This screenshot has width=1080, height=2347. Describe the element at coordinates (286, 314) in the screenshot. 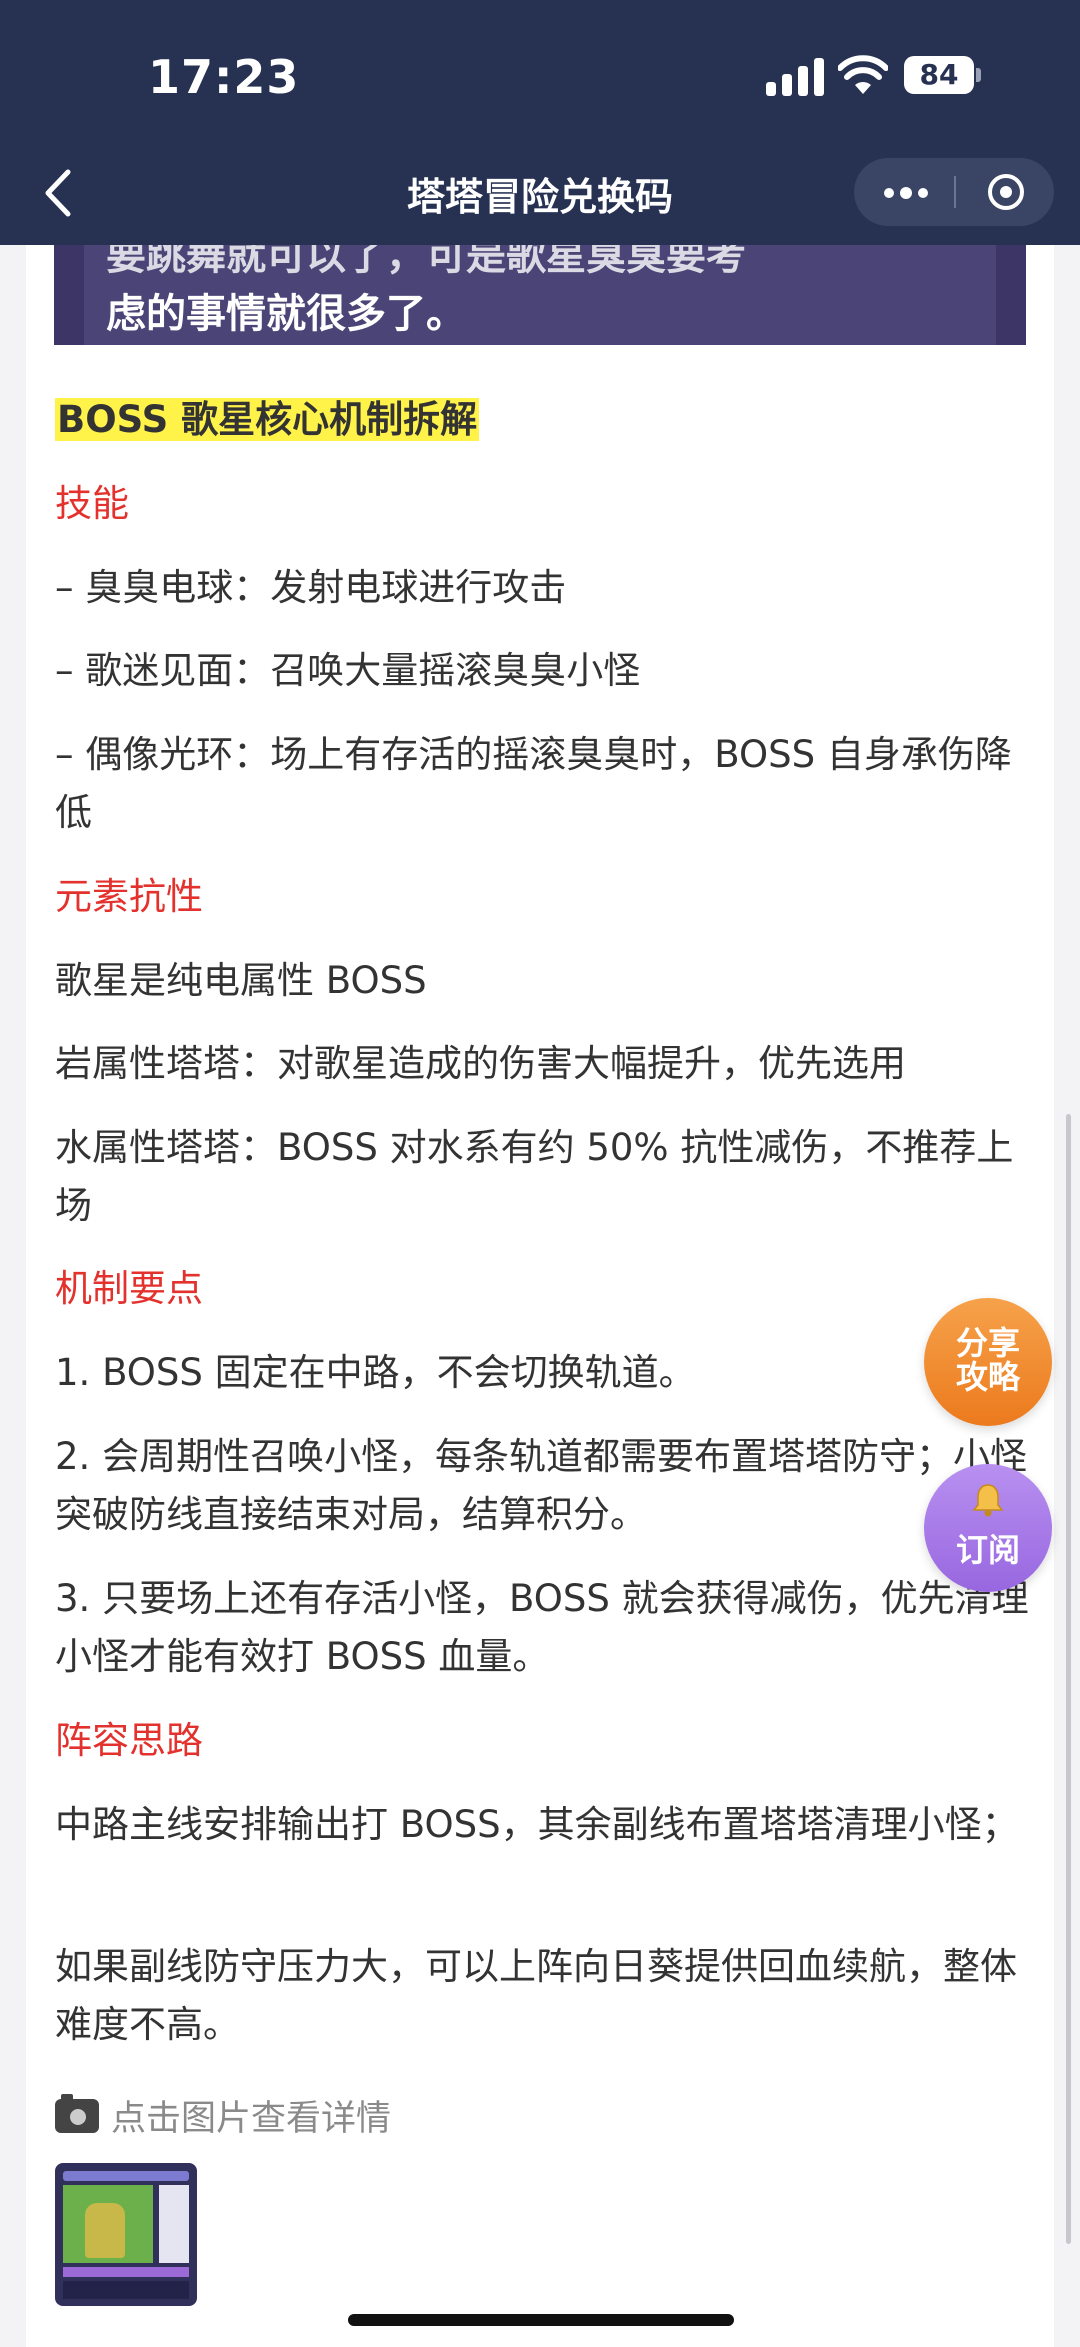

I see `banner-line-2: 虑的事情就很多了。` at that location.